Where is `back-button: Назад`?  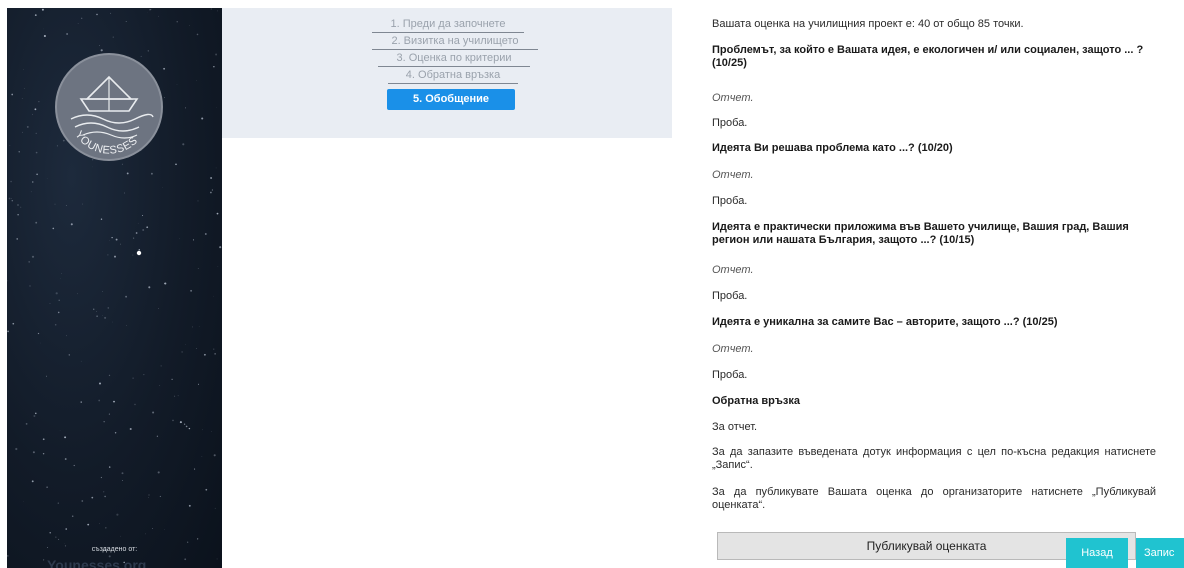
back-button: Назад is located at coordinates (1097, 553).